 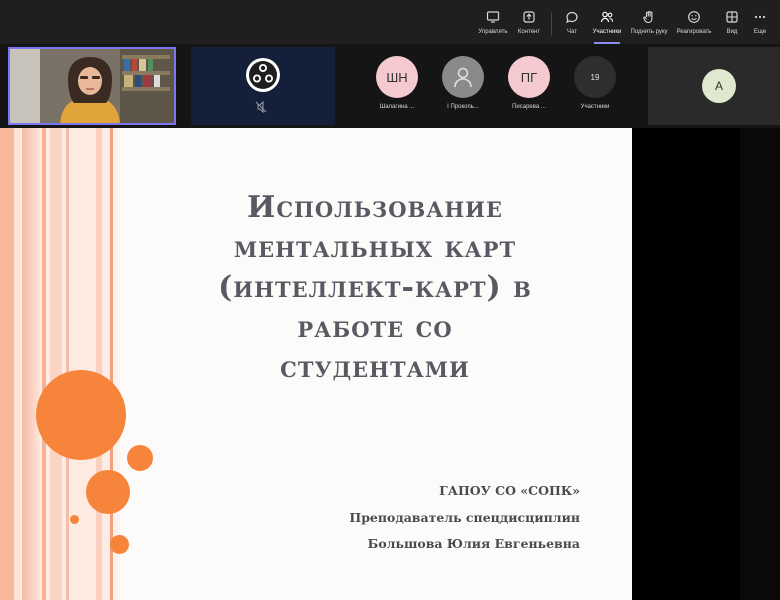 What do you see at coordinates (607, 17) in the screenshot?
I see `people-icon` at bounding box center [607, 17].